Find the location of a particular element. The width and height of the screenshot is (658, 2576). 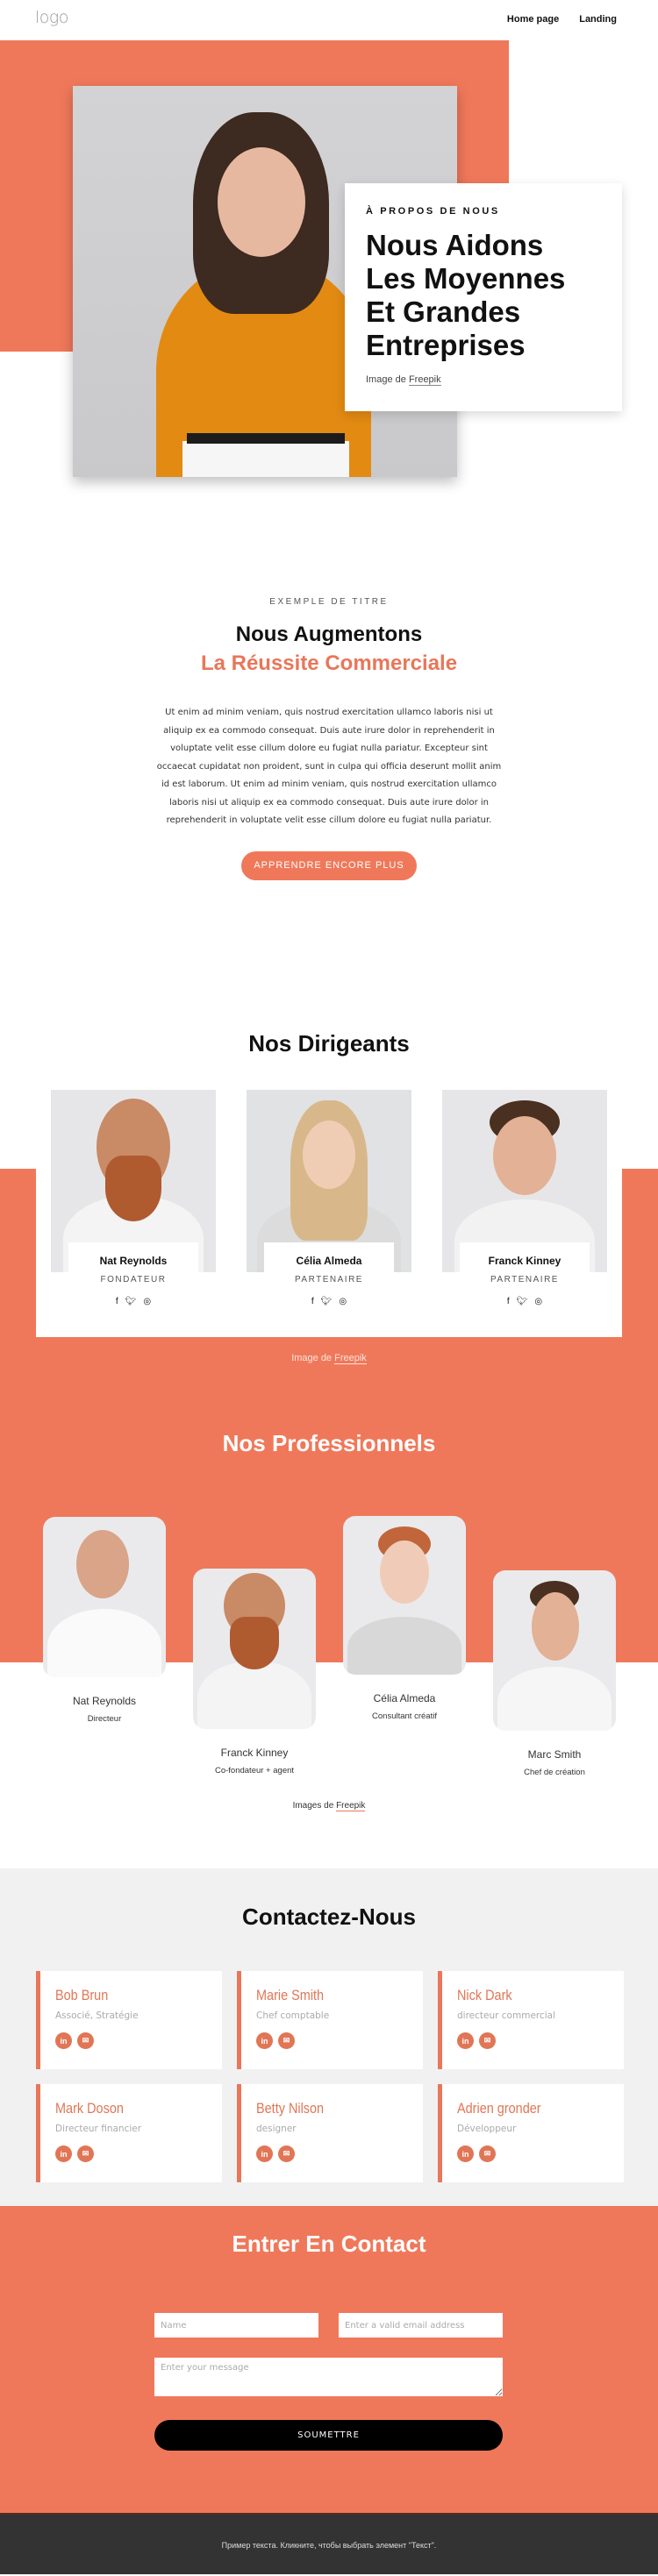

contact-form-section: Entrer En Contact SOUMETTRE is located at coordinates (329, 2359).